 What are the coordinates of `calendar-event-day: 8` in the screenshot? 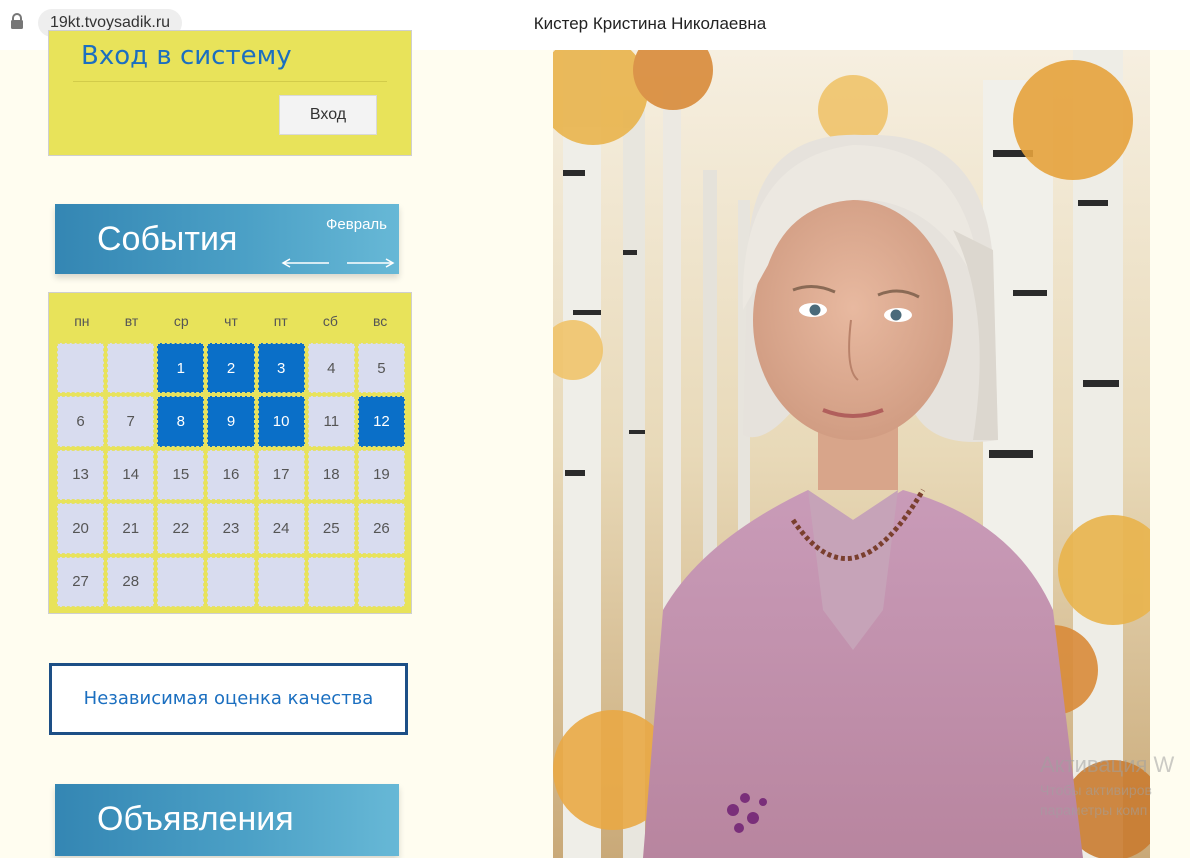 It's located at (181, 421).